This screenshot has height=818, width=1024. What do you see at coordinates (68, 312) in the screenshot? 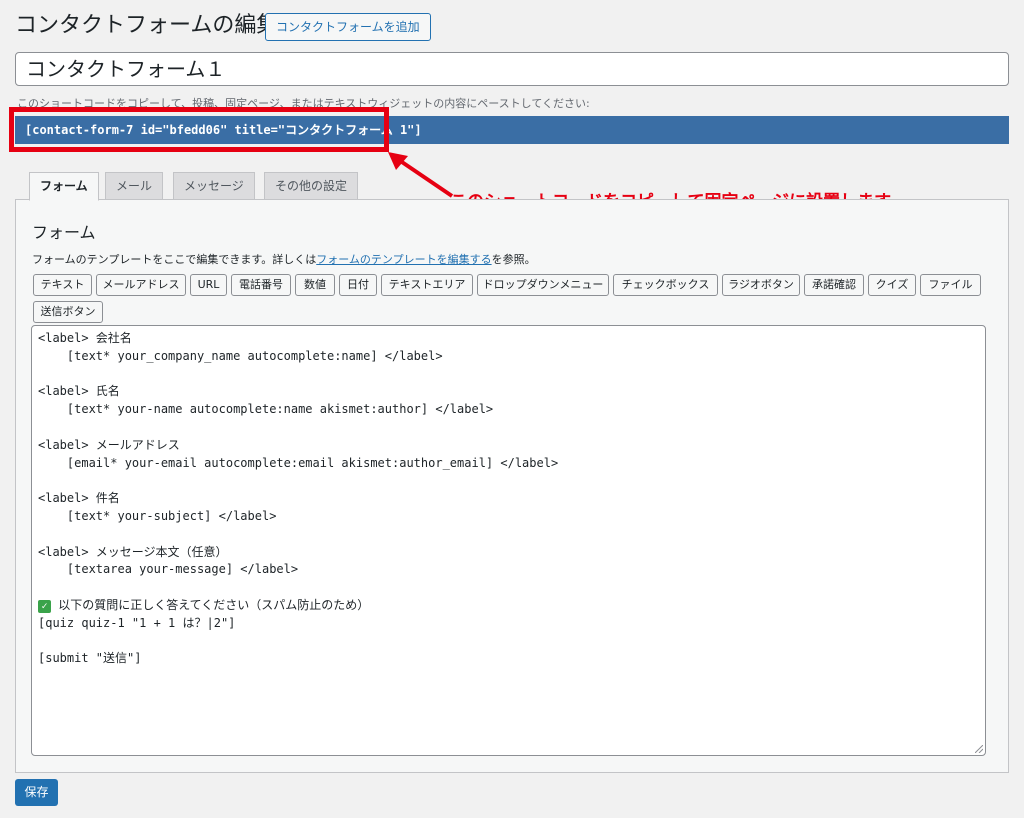
I see `tag-button-submit: 送信ボタン` at bounding box center [68, 312].